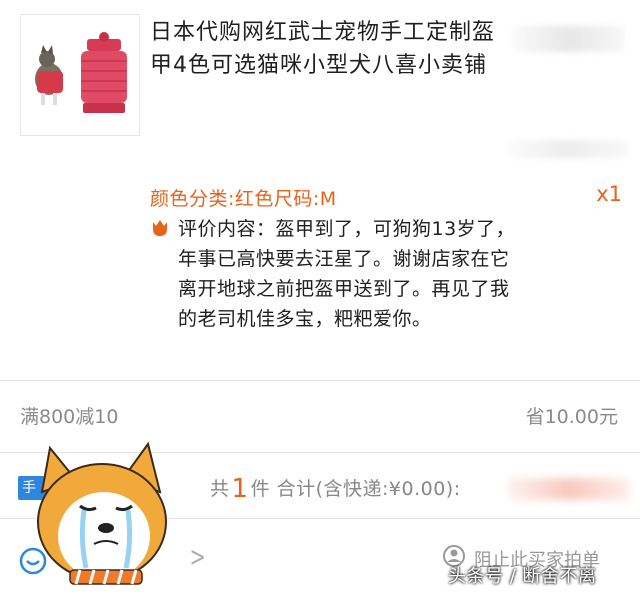  I want to click on tulip-icon, so click(160, 228).